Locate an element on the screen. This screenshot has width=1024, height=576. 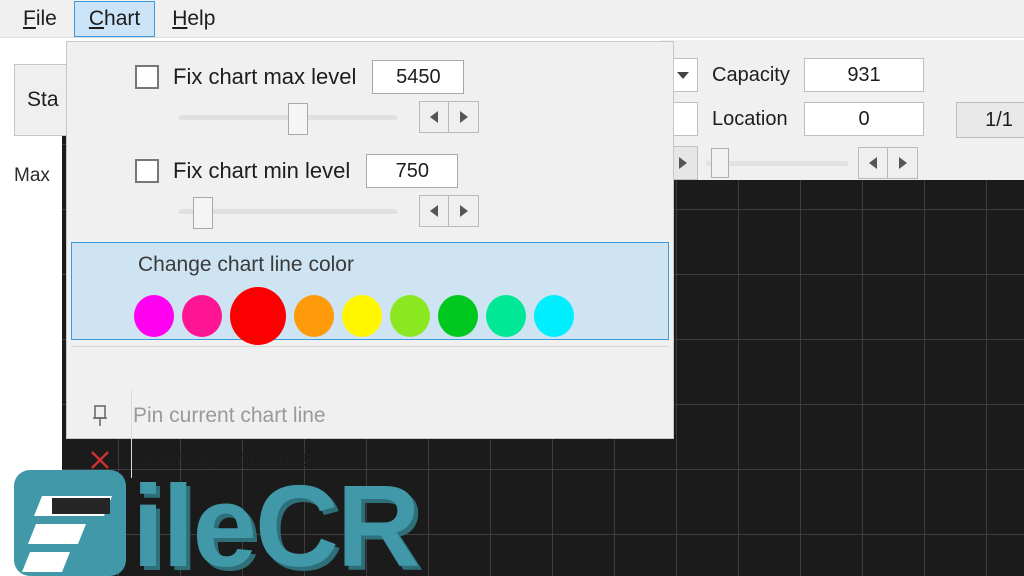
location-slider is located at coordinates (777, 163).